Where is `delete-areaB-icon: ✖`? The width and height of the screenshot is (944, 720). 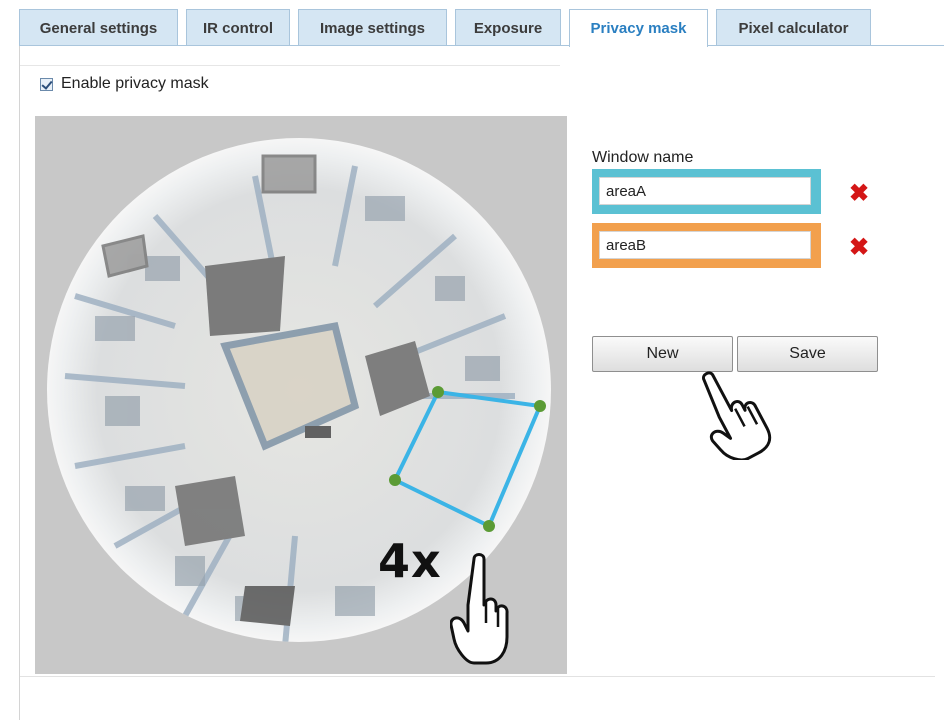 delete-areaB-icon: ✖ is located at coordinates (859, 248).